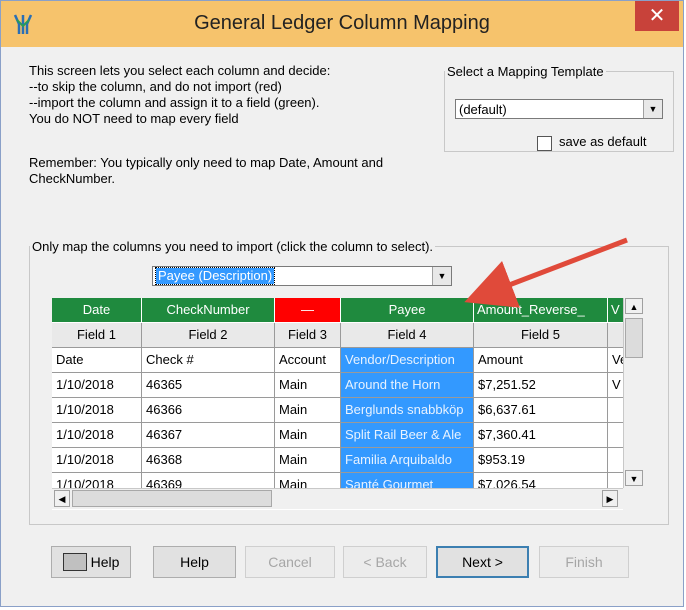  Describe the element at coordinates (74, 562) in the screenshot. I see `help-book-icon` at that location.